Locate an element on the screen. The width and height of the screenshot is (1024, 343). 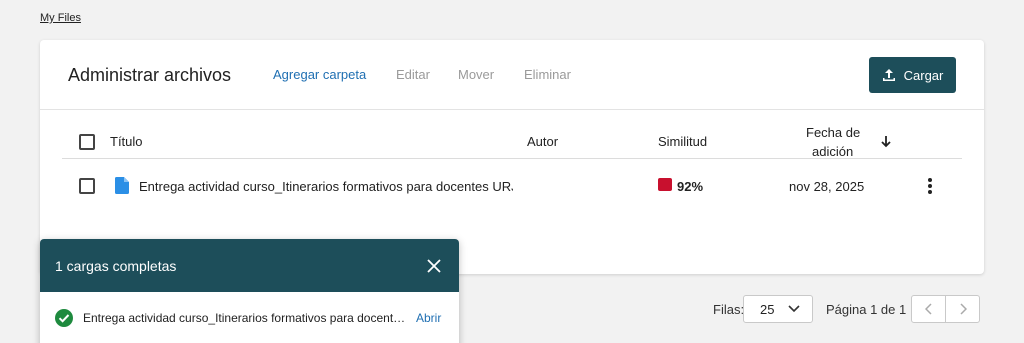
page-title: Administrar archivos is located at coordinates (150, 75).